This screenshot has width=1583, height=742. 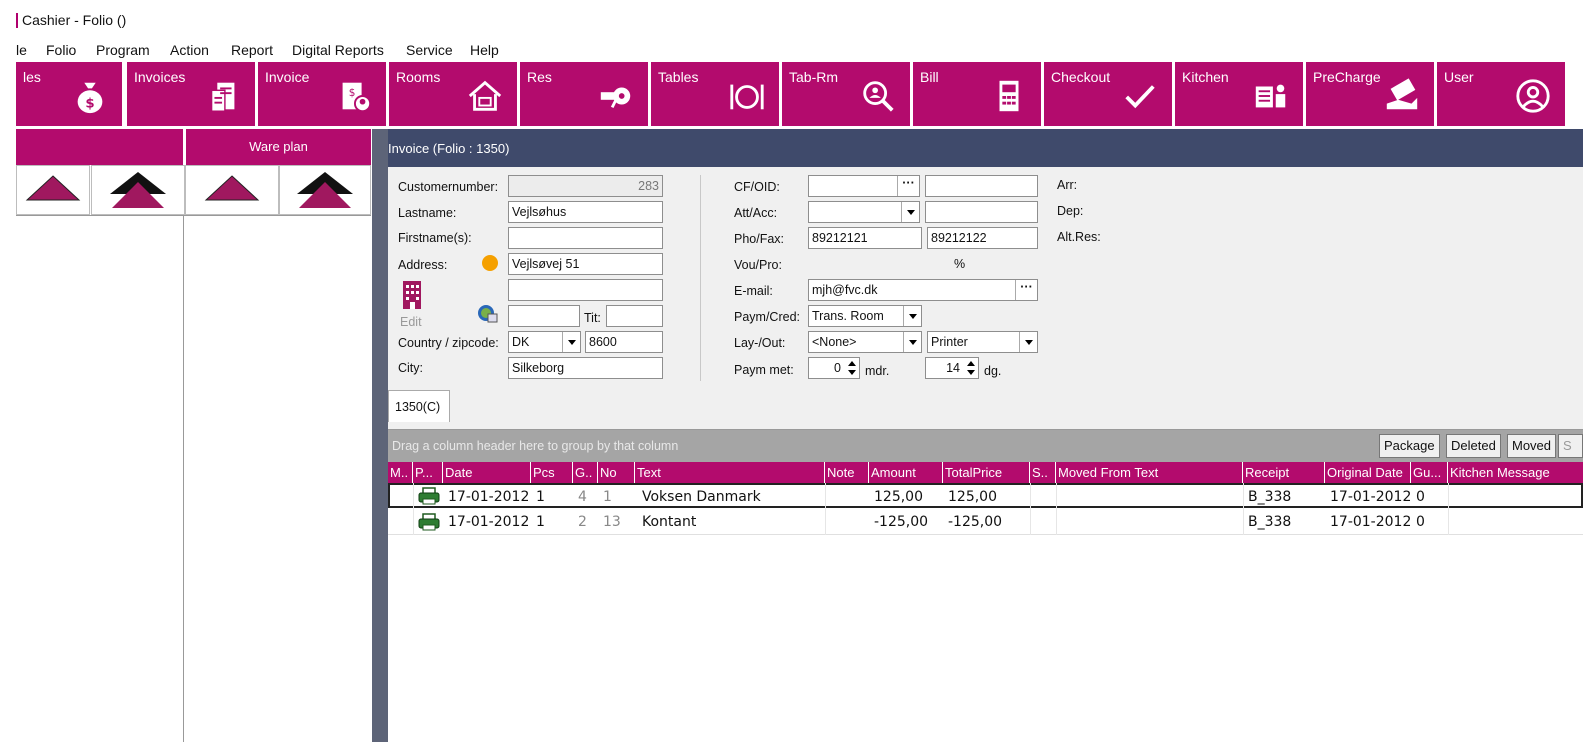 What do you see at coordinates (981, 212) in the screenshot?
I see `attacc2-field` at bounding box center [981, 212].